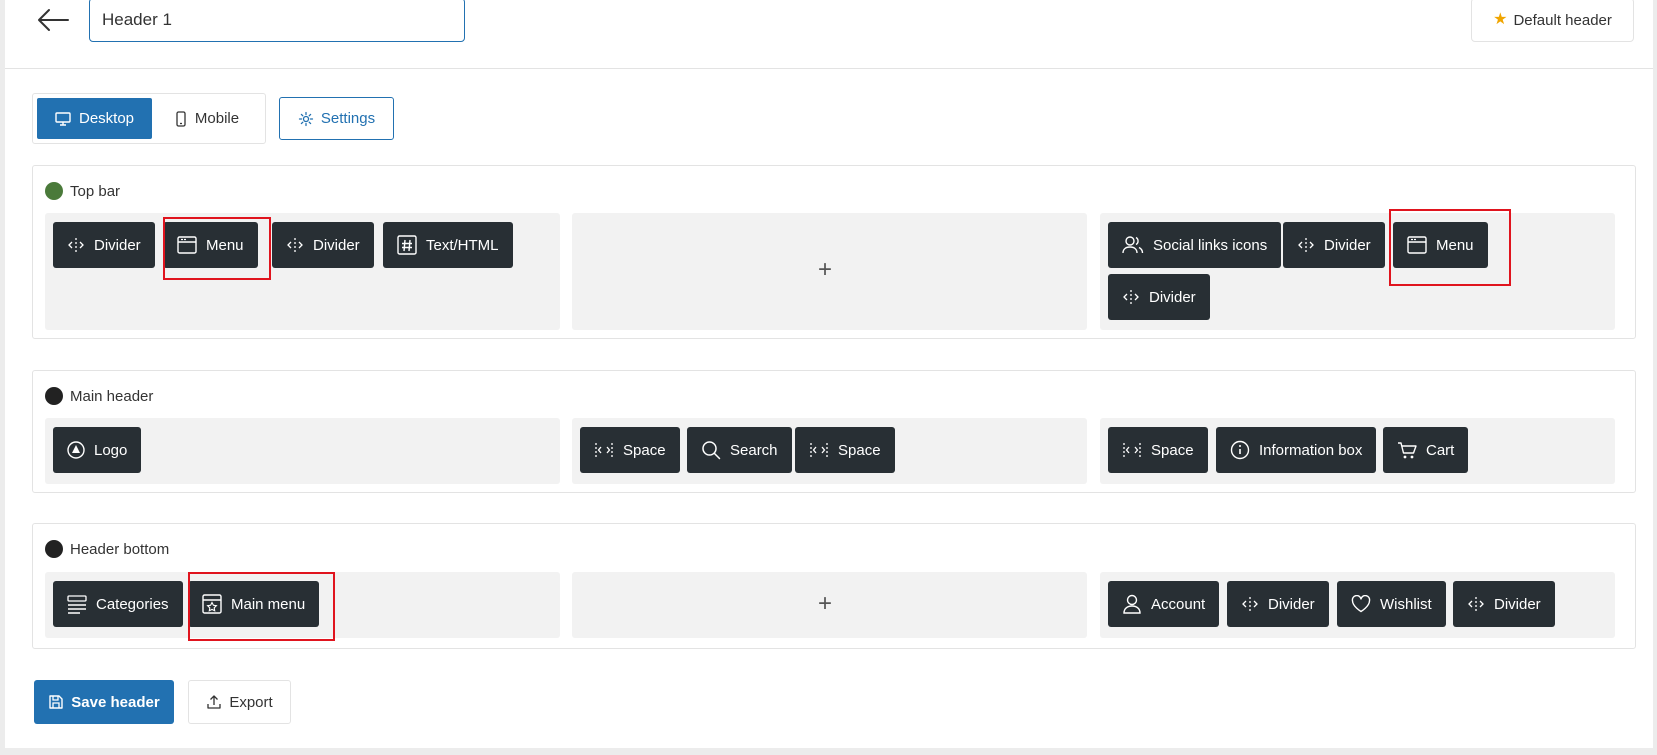 The height and width of the screenshot is (755, 1657). Describe the element at coordinates (1132, 604) in the screenshot. I see `user-icon` at that location.